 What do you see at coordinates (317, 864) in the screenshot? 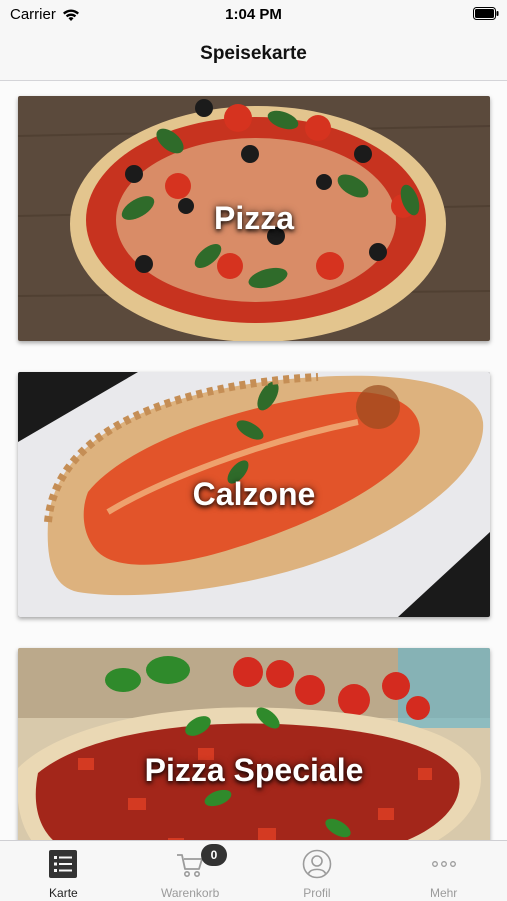
I see `profile-icon` at bounding box center [317, 864].